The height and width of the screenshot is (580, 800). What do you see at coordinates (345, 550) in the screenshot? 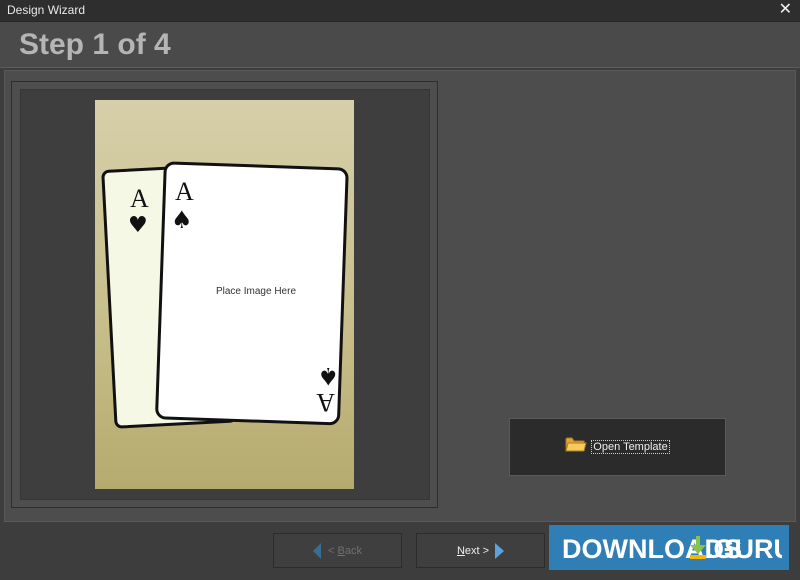
I see `back-label: < Back` at bounding box center [345, 550].